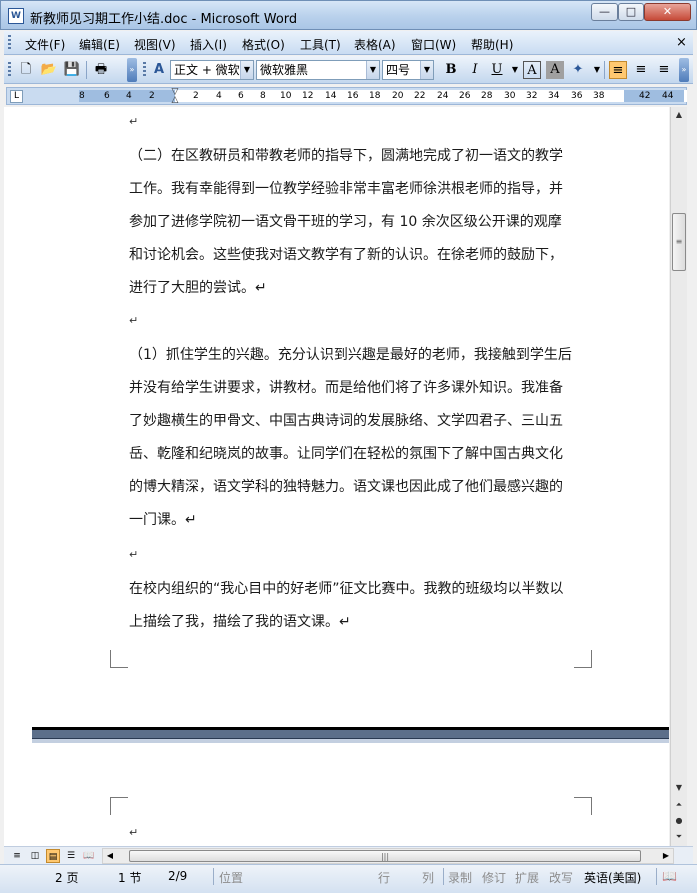 This screenshot has height=893, width=697. Describe the element at coordinates (208, 44) in the screenshot. I see `menu-insert: 插入(I)` at that location.